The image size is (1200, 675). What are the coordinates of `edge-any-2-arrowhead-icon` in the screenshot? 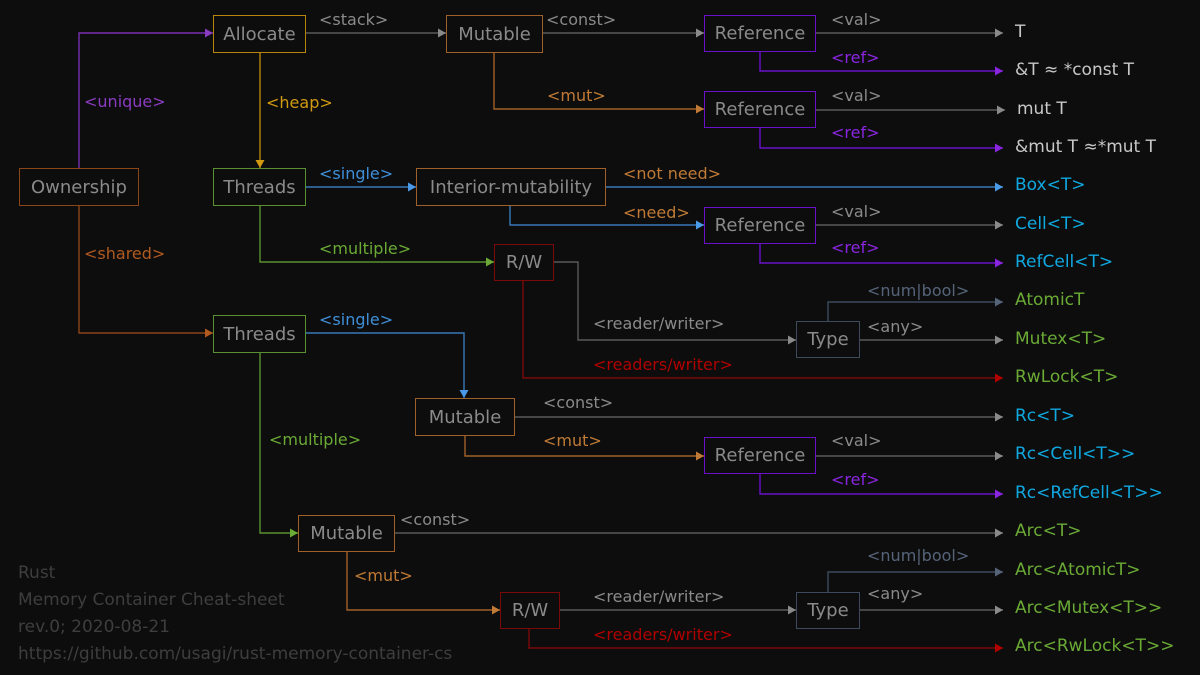 It's located at (999, 610).